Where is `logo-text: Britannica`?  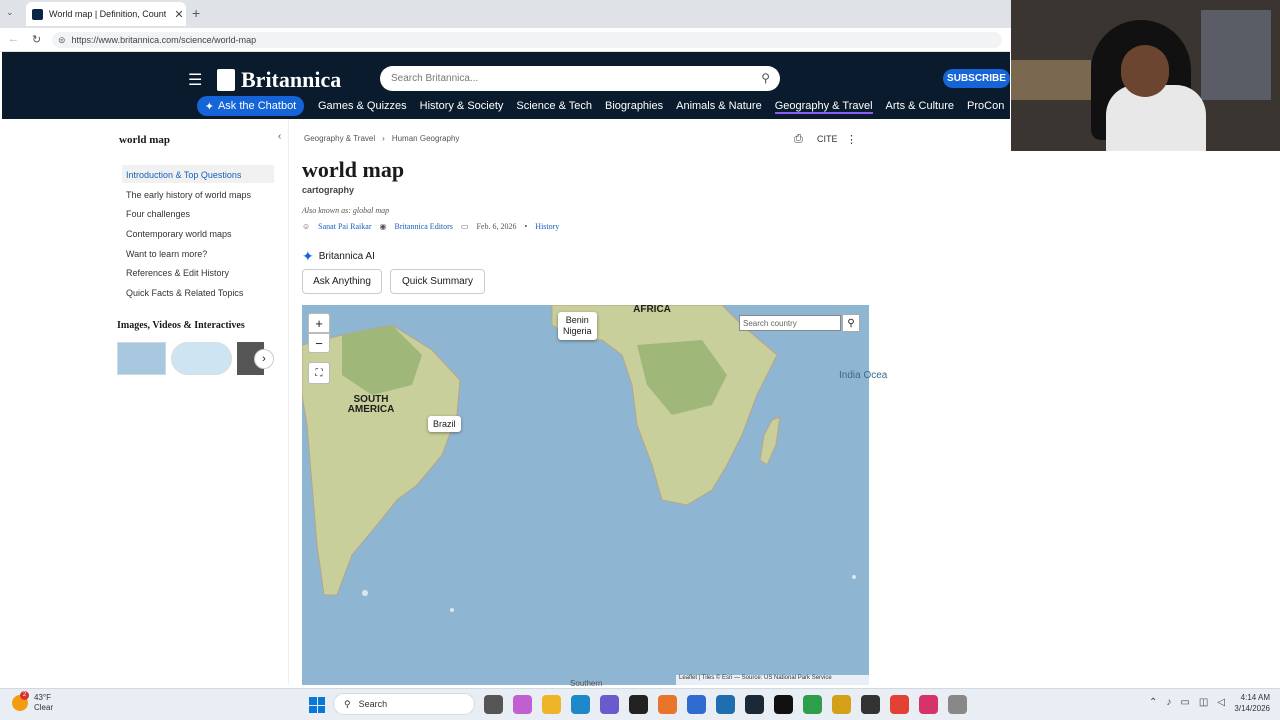 logo-text: Britannica is located at coordinates (291, 79).